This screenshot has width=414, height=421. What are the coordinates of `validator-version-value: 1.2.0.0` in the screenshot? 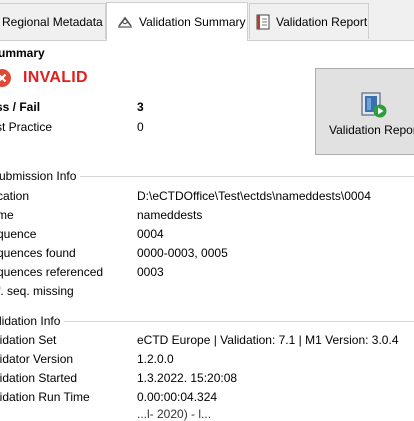 It's located at (155, 359).